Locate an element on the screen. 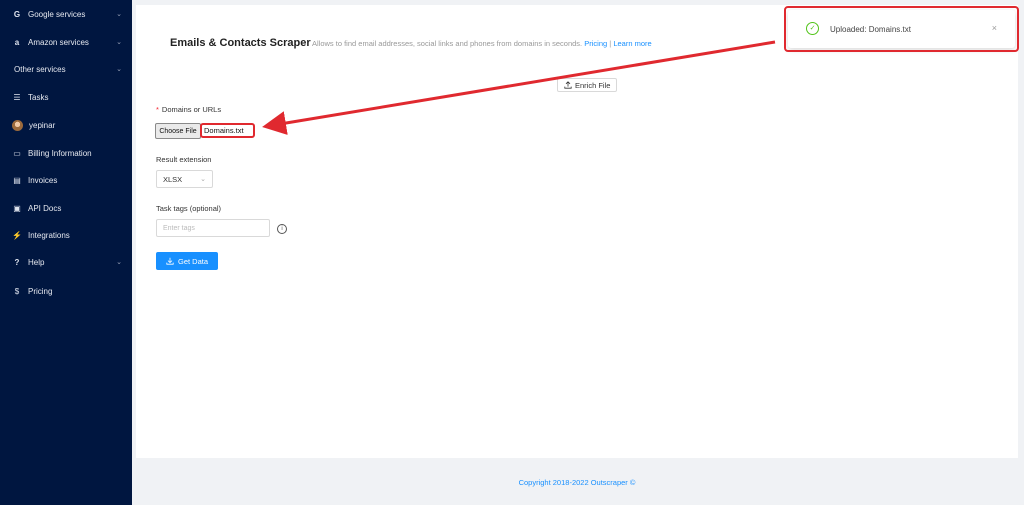  annotation-arrow-line is located at coordinates (519, 87).